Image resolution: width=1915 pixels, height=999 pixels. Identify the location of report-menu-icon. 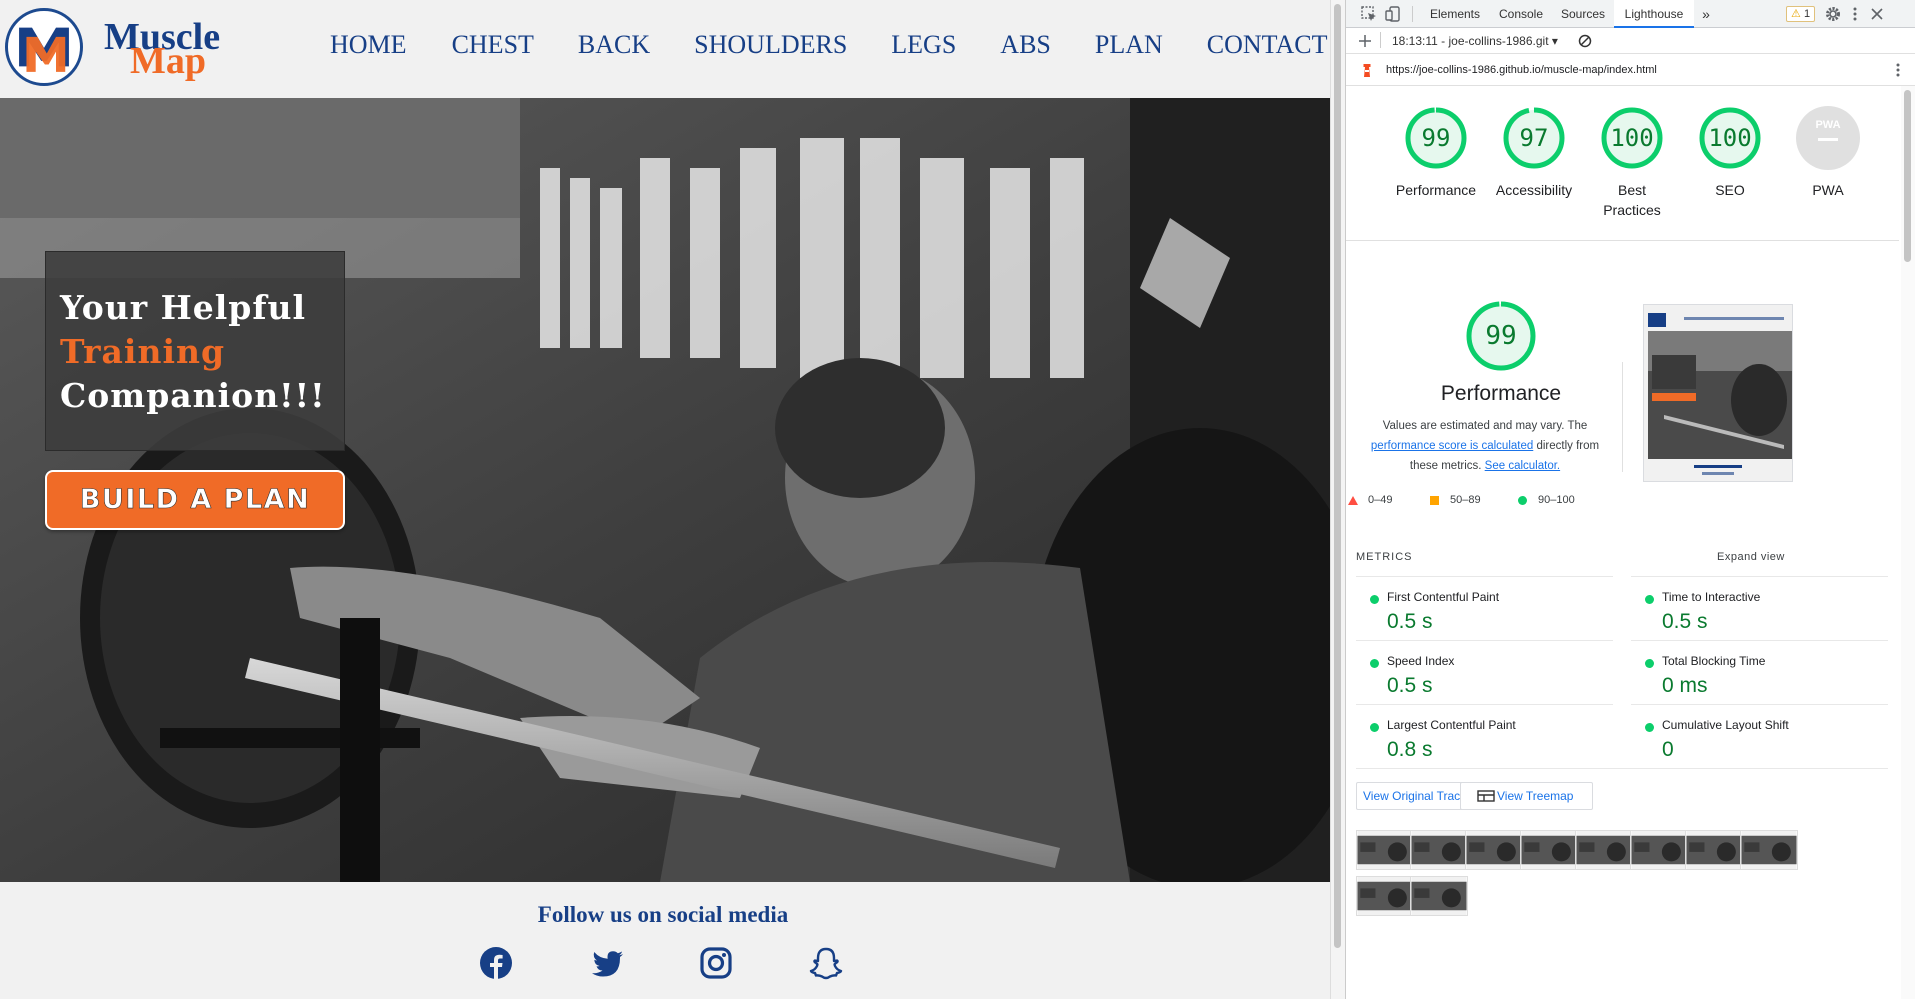
(1898, 70).